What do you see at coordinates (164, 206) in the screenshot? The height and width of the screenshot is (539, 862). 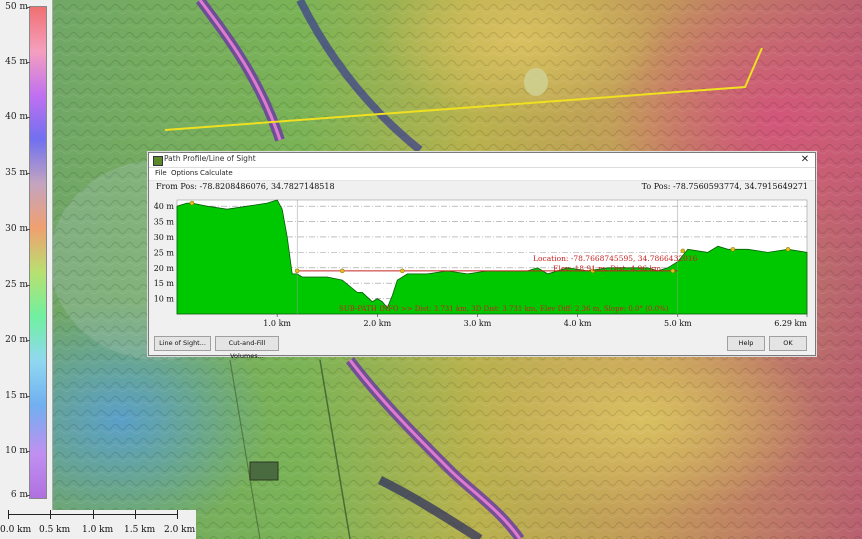 I see `y-tick-label: 40 m` at bounding box center [164, 206].